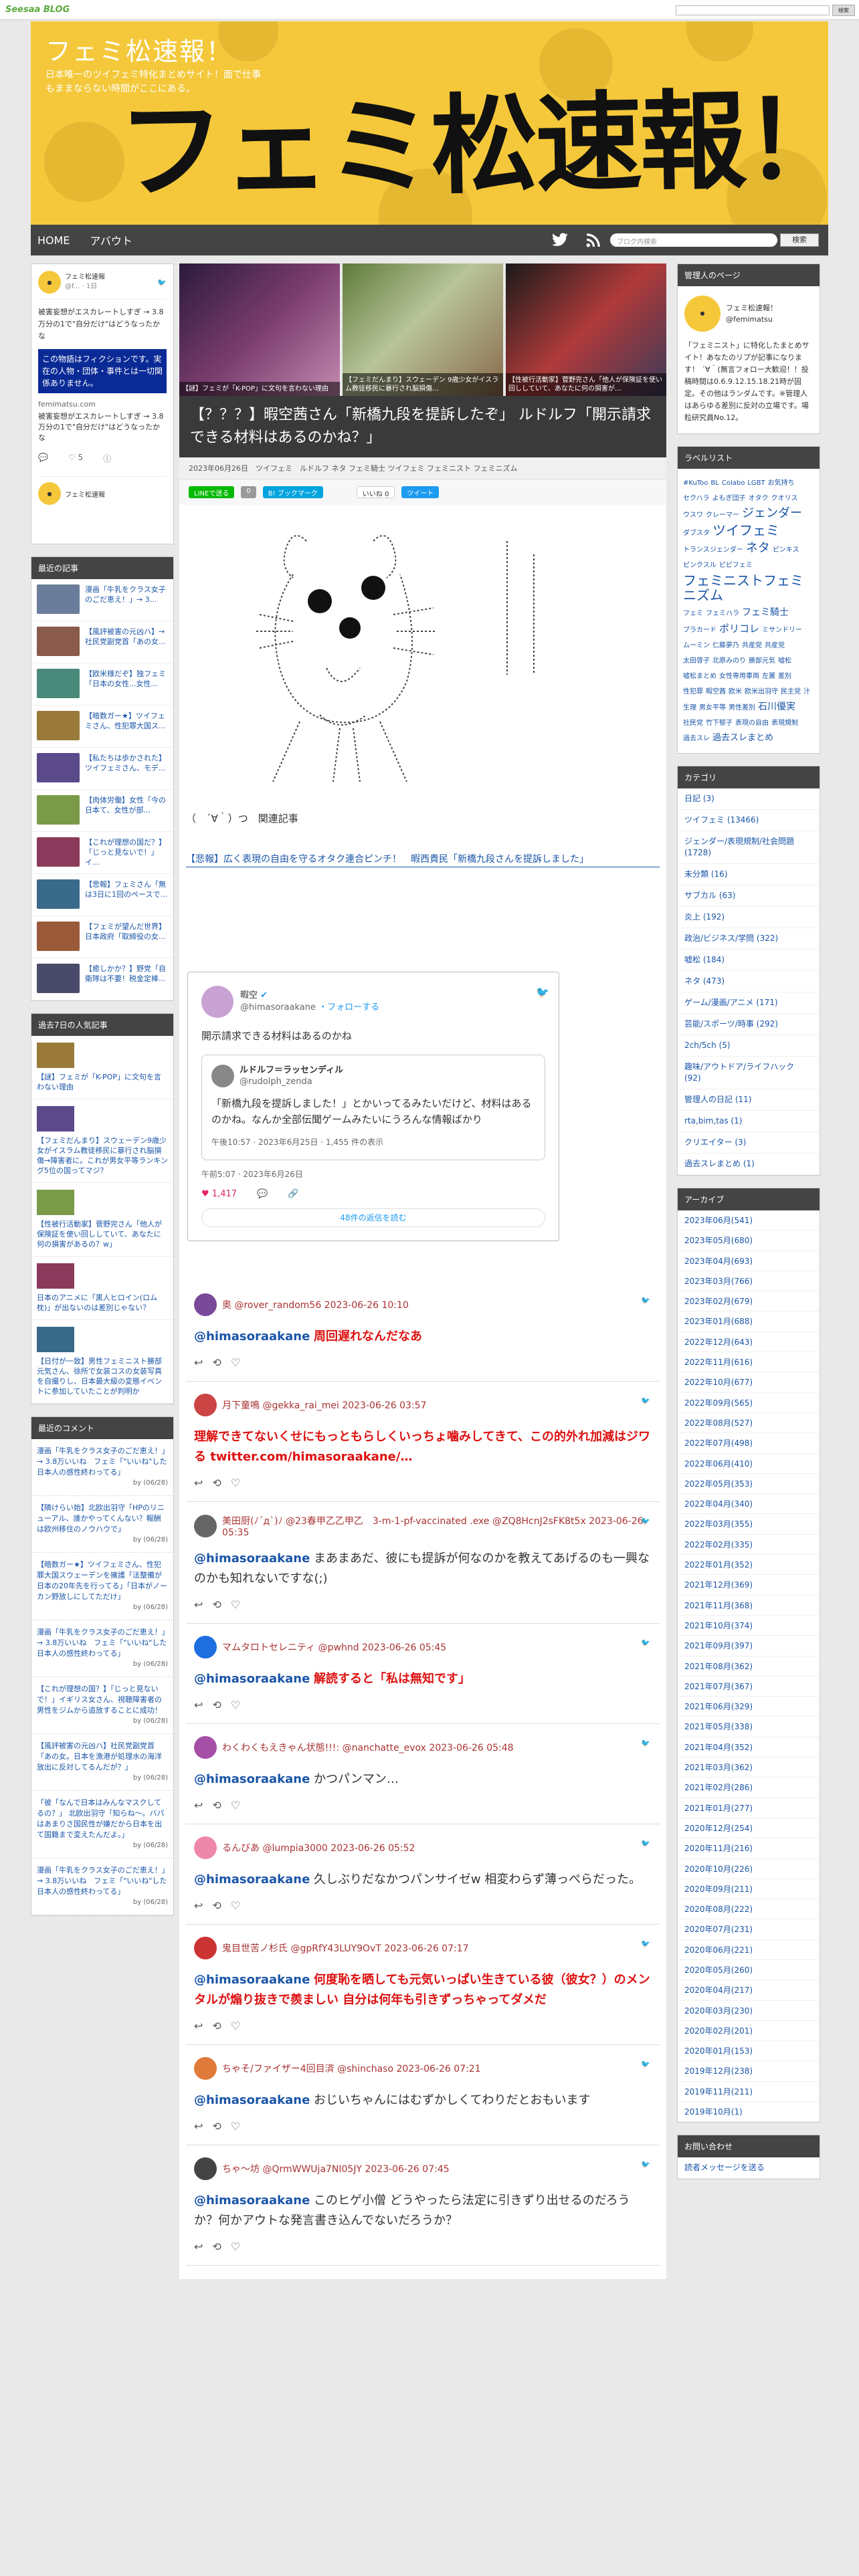 The width and height of the screenshot is (859, 2576). What do you see at coordinates (749, 1991) in the screenshot?
I see `archive-link: 2020年04月(217)` at bounding box center [749, 1991].